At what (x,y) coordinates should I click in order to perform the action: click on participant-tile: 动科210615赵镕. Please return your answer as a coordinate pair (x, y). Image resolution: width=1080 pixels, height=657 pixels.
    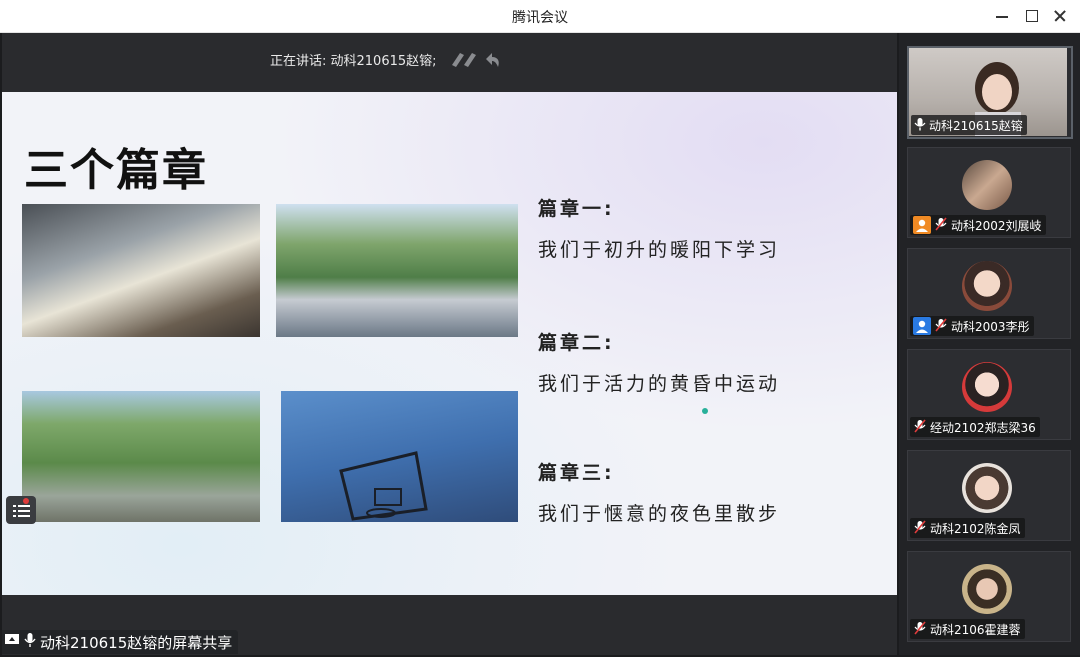
    Looking at the image, I should click on (990, 92).